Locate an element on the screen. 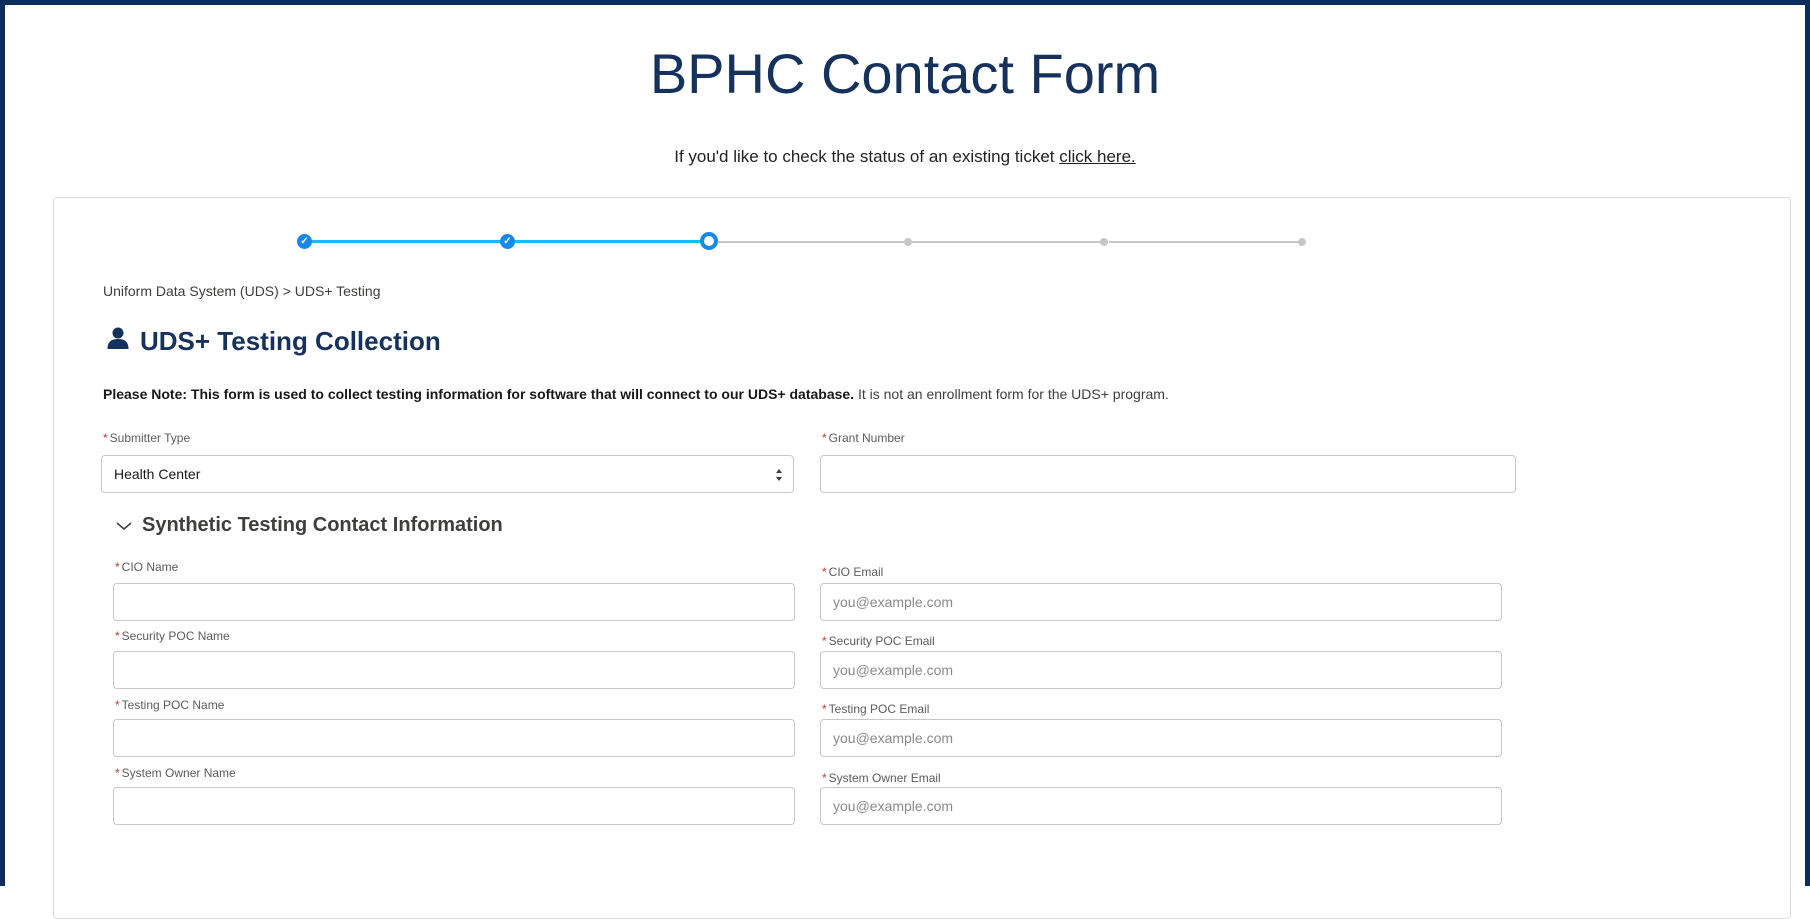  system-owner-name-label-text: System Owner Name is located at coordinates (178, 773).